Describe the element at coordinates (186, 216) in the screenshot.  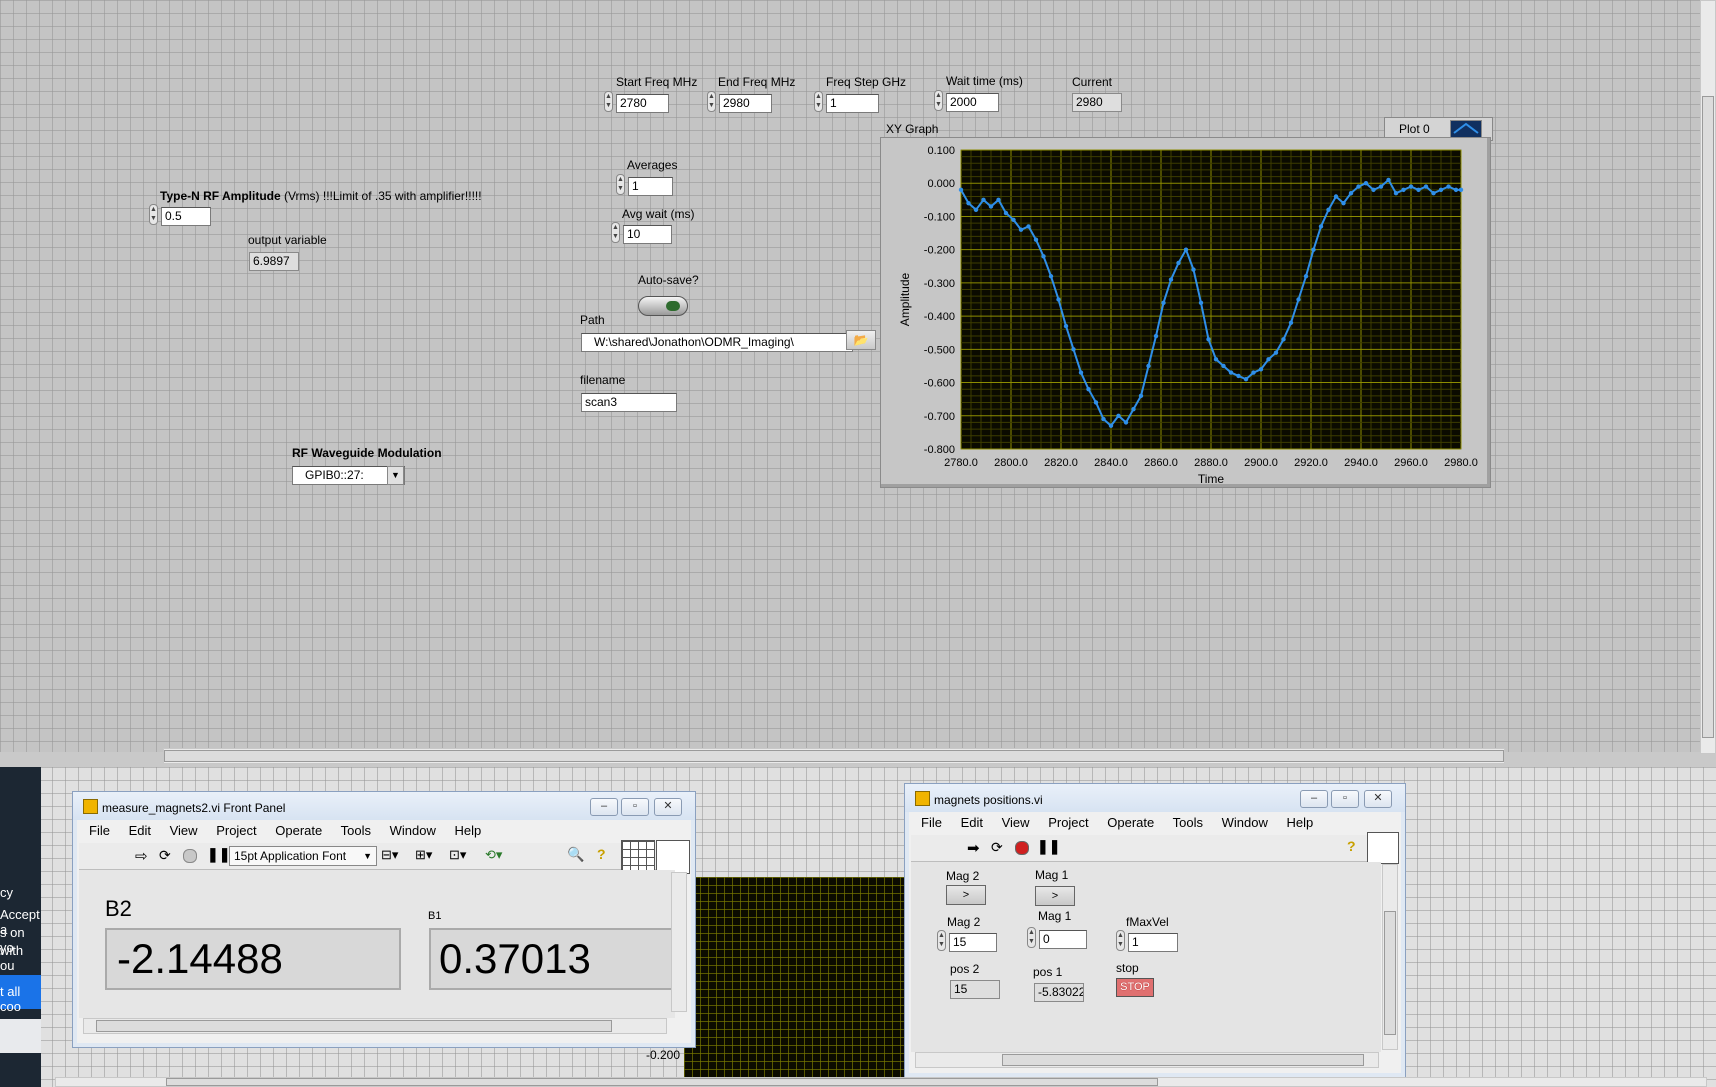
I see `rf-amplitude-input: 0.5` at that location.